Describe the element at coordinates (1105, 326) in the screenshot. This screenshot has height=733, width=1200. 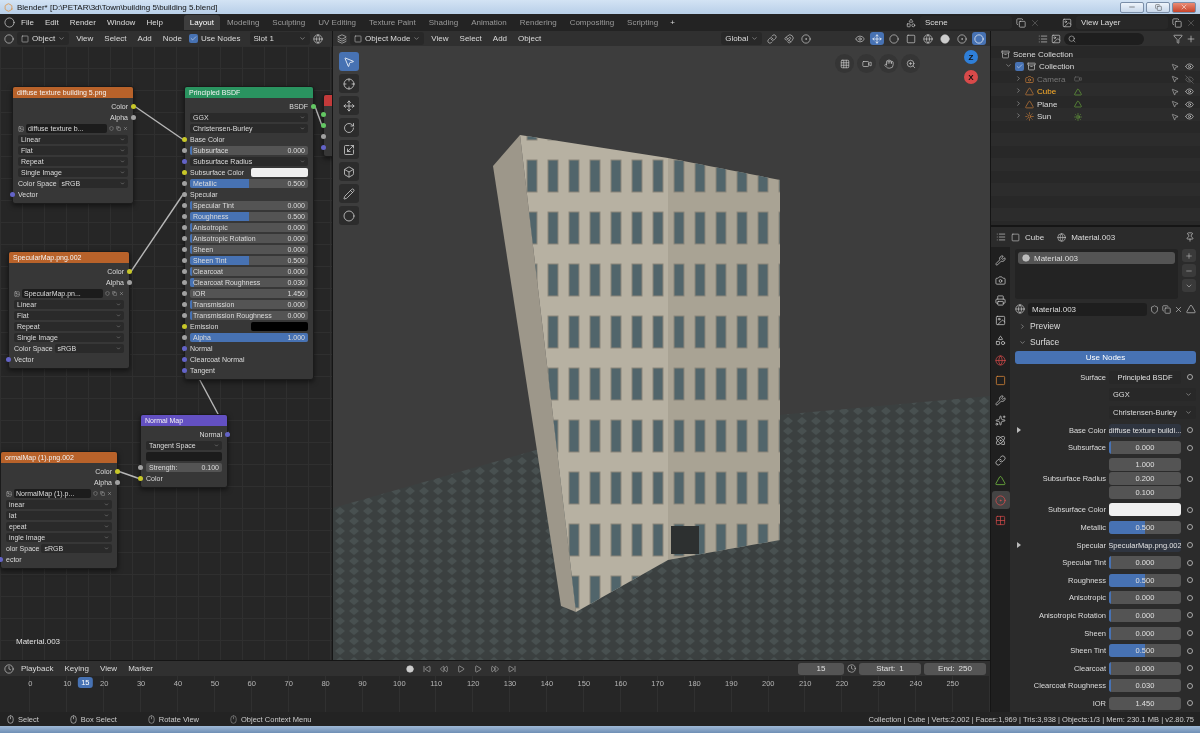
I see `panel-header: Preview` at that location.